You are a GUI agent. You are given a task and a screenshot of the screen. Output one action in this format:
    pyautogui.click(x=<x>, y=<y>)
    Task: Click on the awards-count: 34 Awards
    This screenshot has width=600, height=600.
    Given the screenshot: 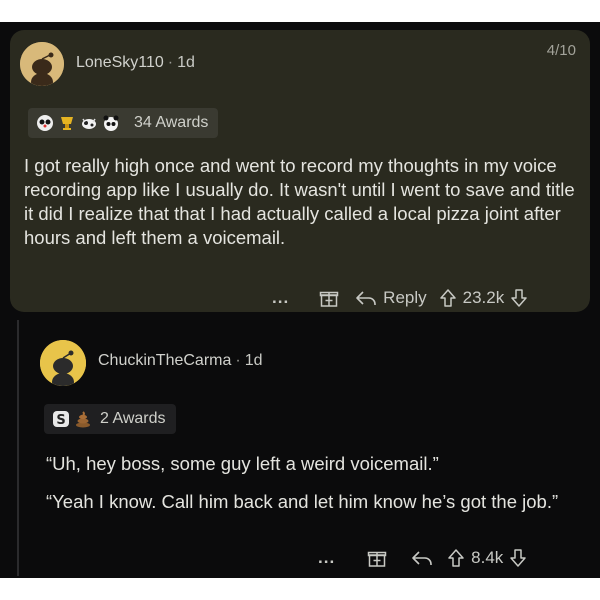 What is the action you would take?
    pyautogui.click(x=171, y=122)
    